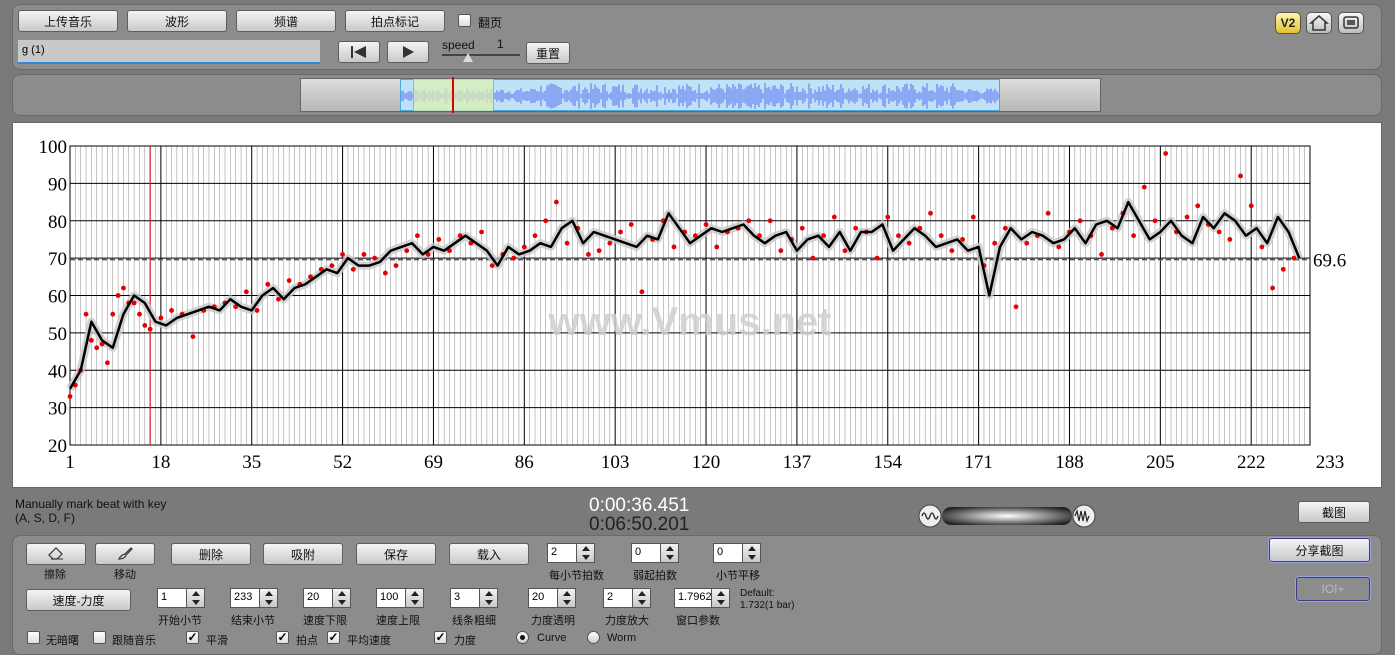  Describe the element at coordinates (125, 554) in the screenshot. I see `move-button` at that location.